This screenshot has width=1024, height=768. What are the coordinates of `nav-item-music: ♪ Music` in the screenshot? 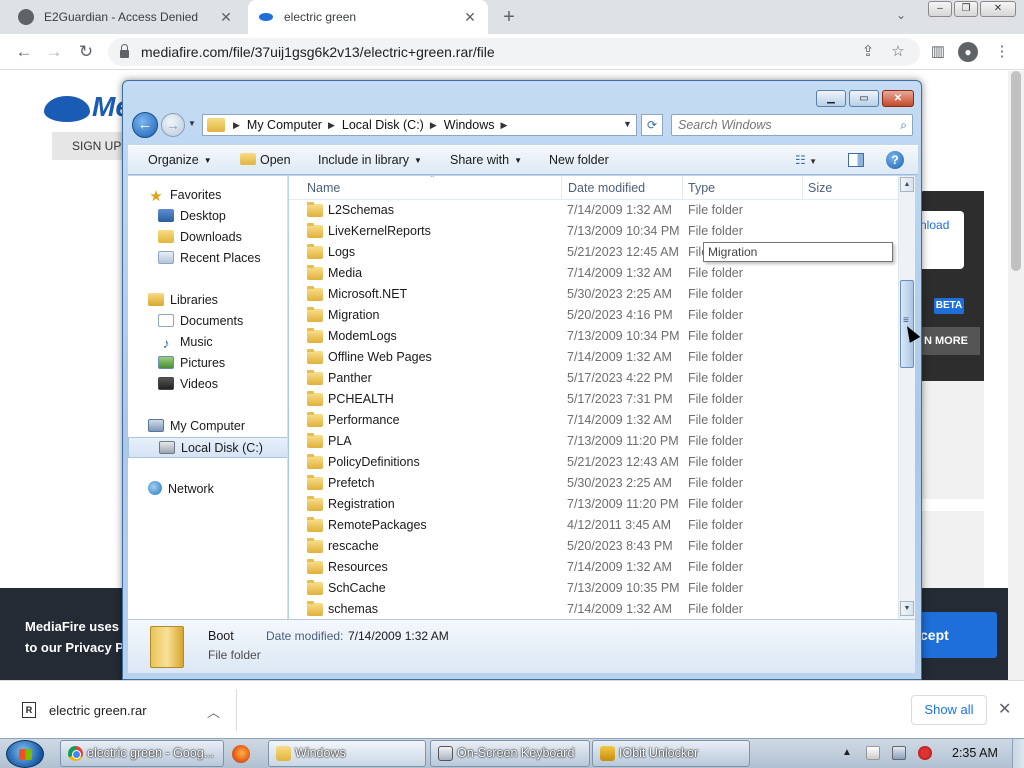 It's located at (207, 342).